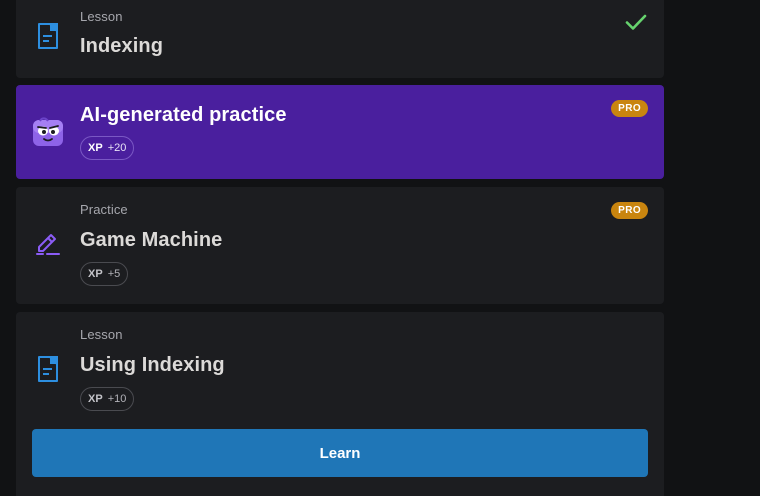 The height and width of the screenshot is (496, 760). I want to click on xp-badge: XP +5, so click(104, 274).